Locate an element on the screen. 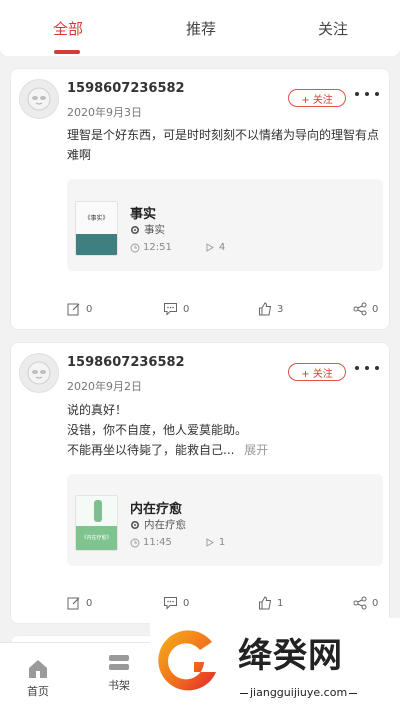 This screenshot has width=400, height=711. nav-home: 首页 is located at coordinates (38, 679).